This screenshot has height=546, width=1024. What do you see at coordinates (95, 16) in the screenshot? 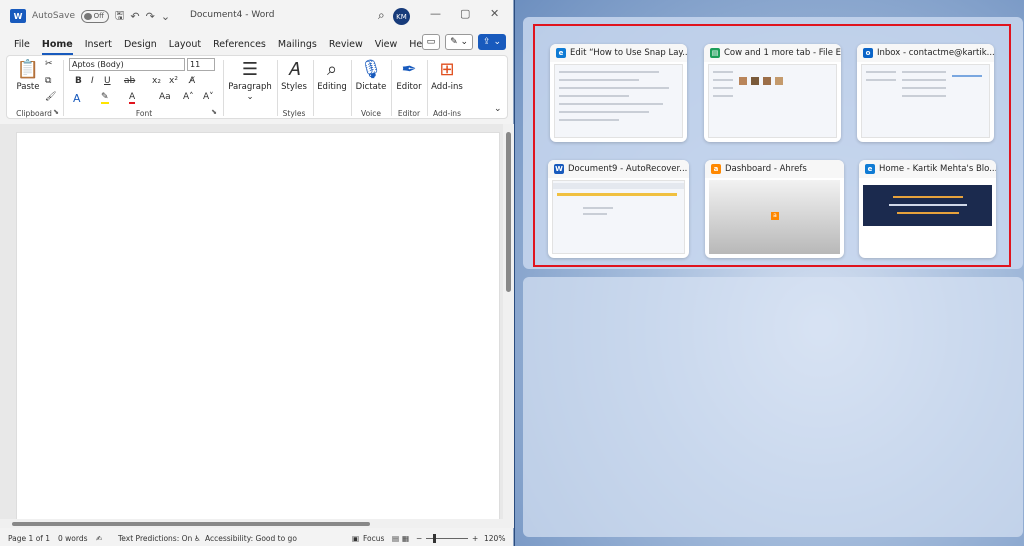
I see `autosave-toggle: Off` at bounding box center [95, 16].